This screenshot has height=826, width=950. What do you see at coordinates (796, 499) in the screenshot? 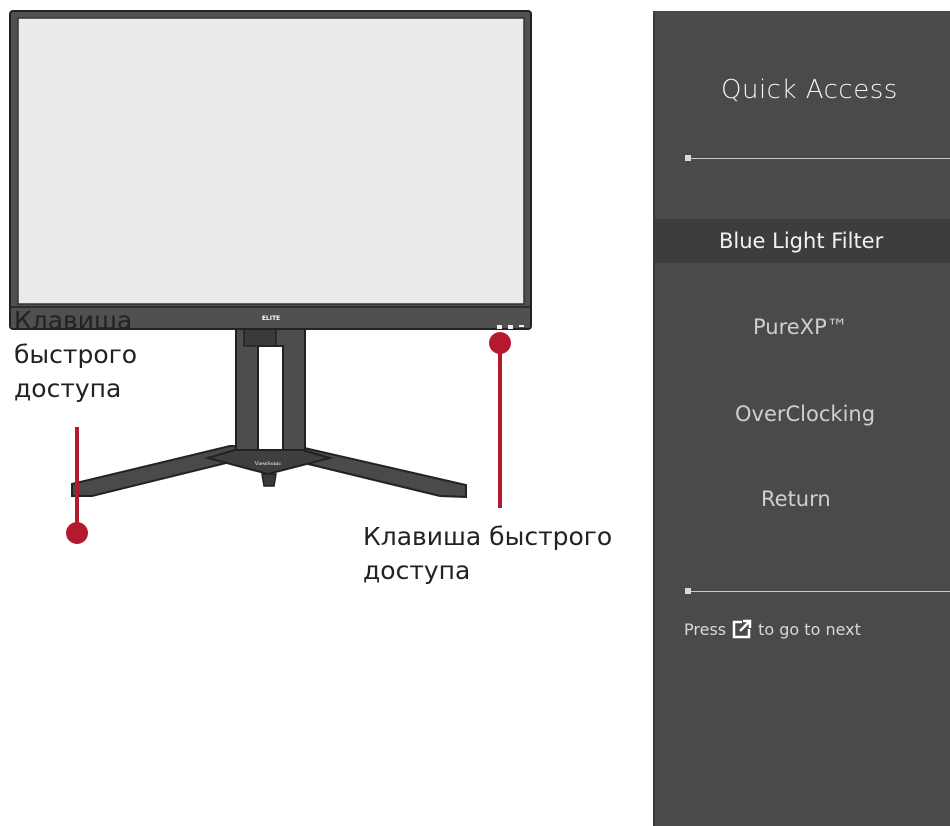
I see `osd-item-label: Return` at bounding box center [796, 499].